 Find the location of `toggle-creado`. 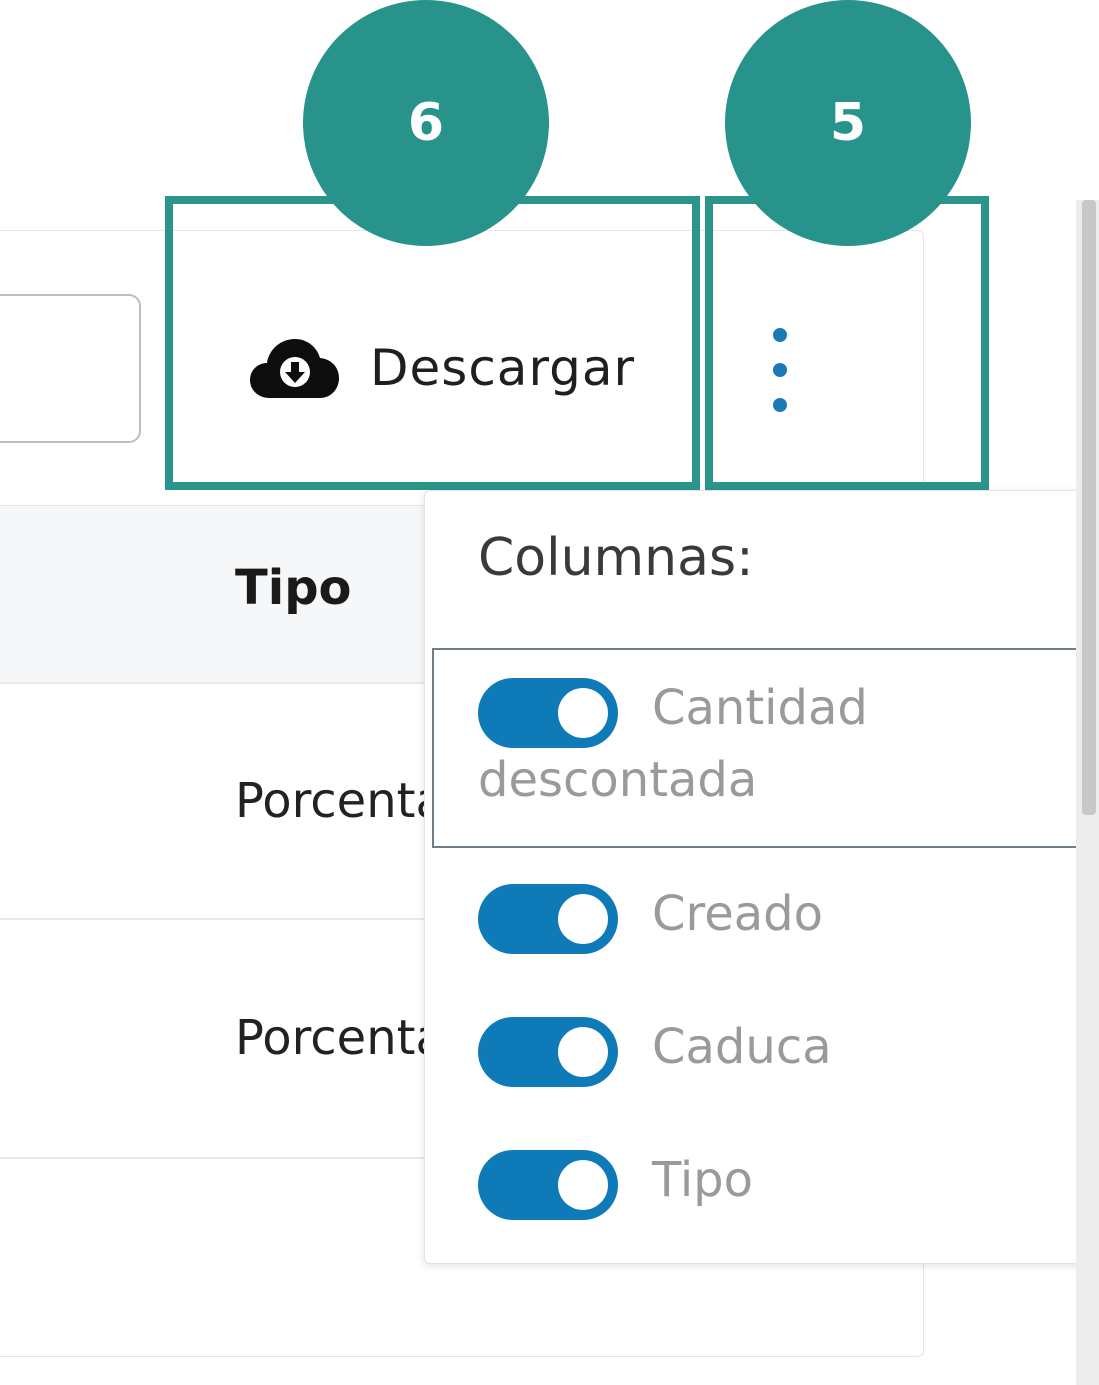

toggle-creado is located at coordinates (548, 919).